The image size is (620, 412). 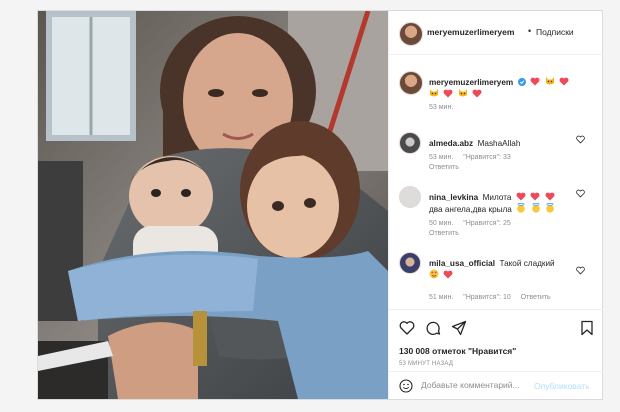 I want to click on heart-eyes-emoji-icon, so click(x=434, y=274).